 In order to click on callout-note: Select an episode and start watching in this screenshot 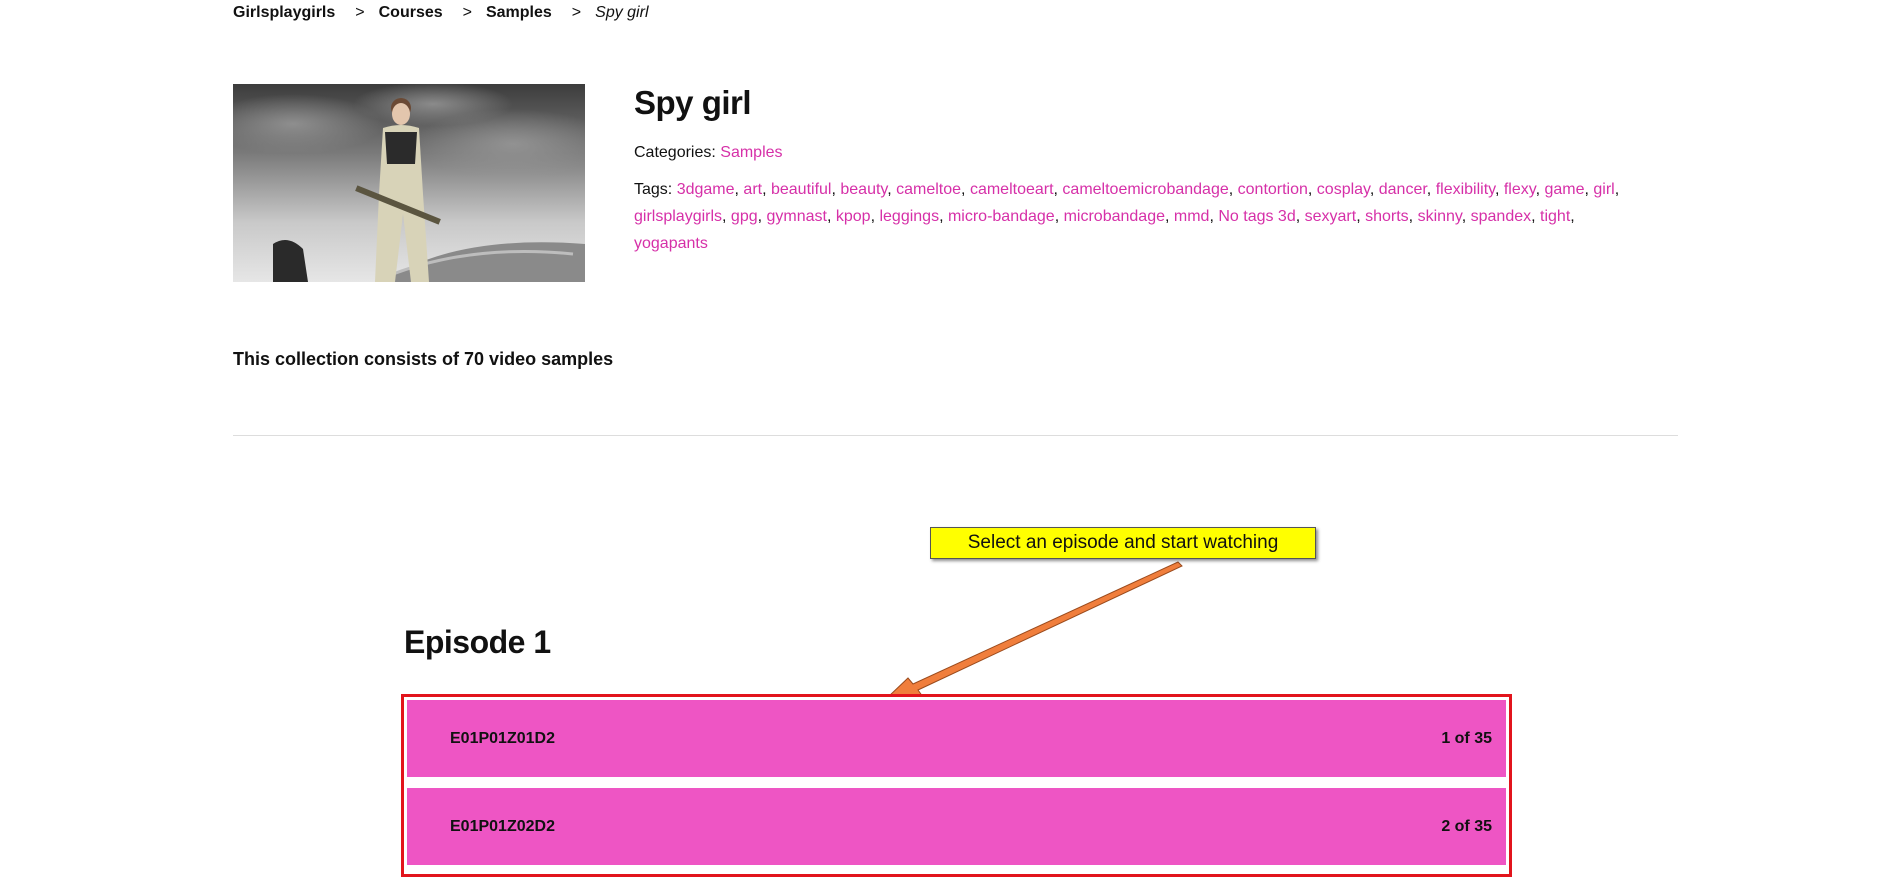, I will do `click(1123, 543)`.